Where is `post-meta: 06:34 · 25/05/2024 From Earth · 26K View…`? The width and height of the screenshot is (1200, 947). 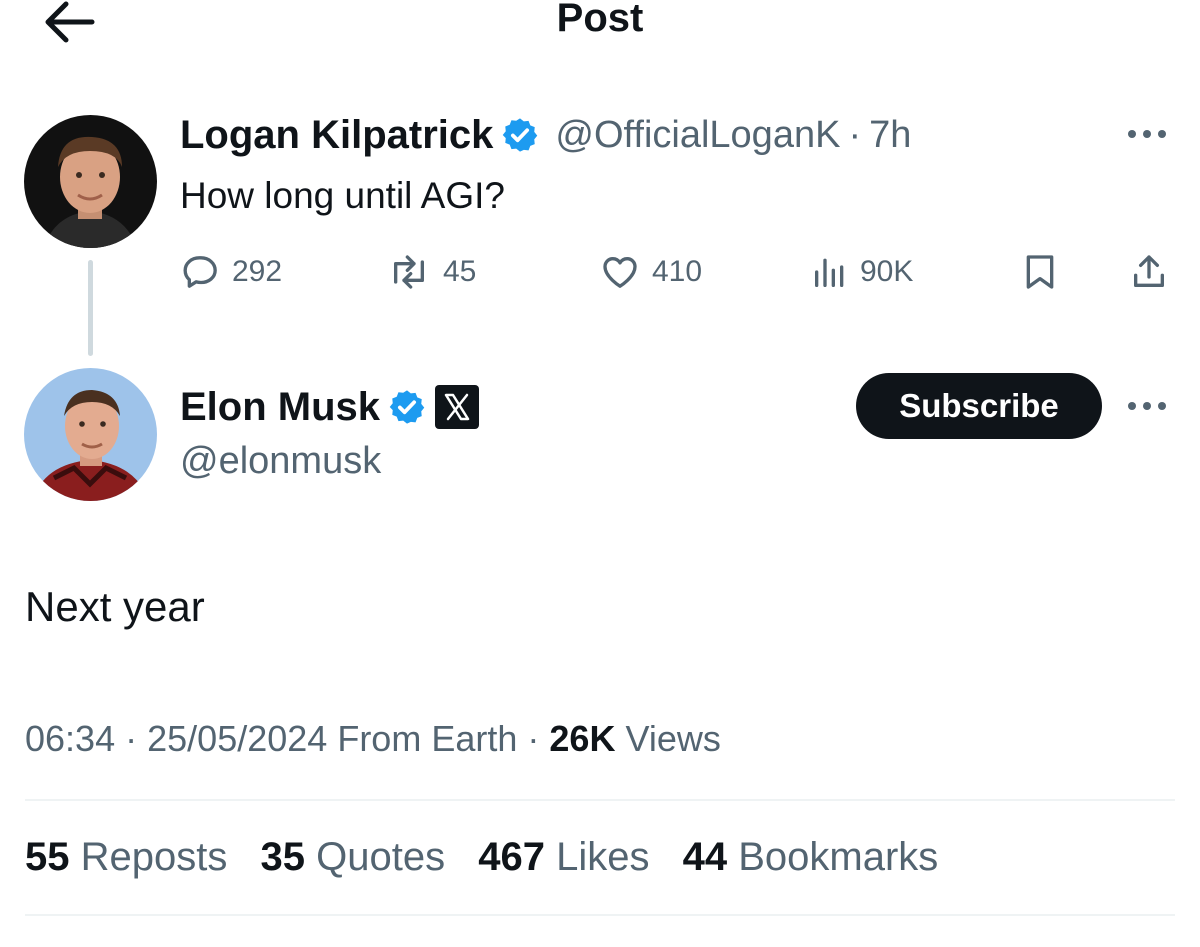
post-meta: 06:34 · 25/05/2024 From Earth · 26K View… is located at coordinates (373, 739).